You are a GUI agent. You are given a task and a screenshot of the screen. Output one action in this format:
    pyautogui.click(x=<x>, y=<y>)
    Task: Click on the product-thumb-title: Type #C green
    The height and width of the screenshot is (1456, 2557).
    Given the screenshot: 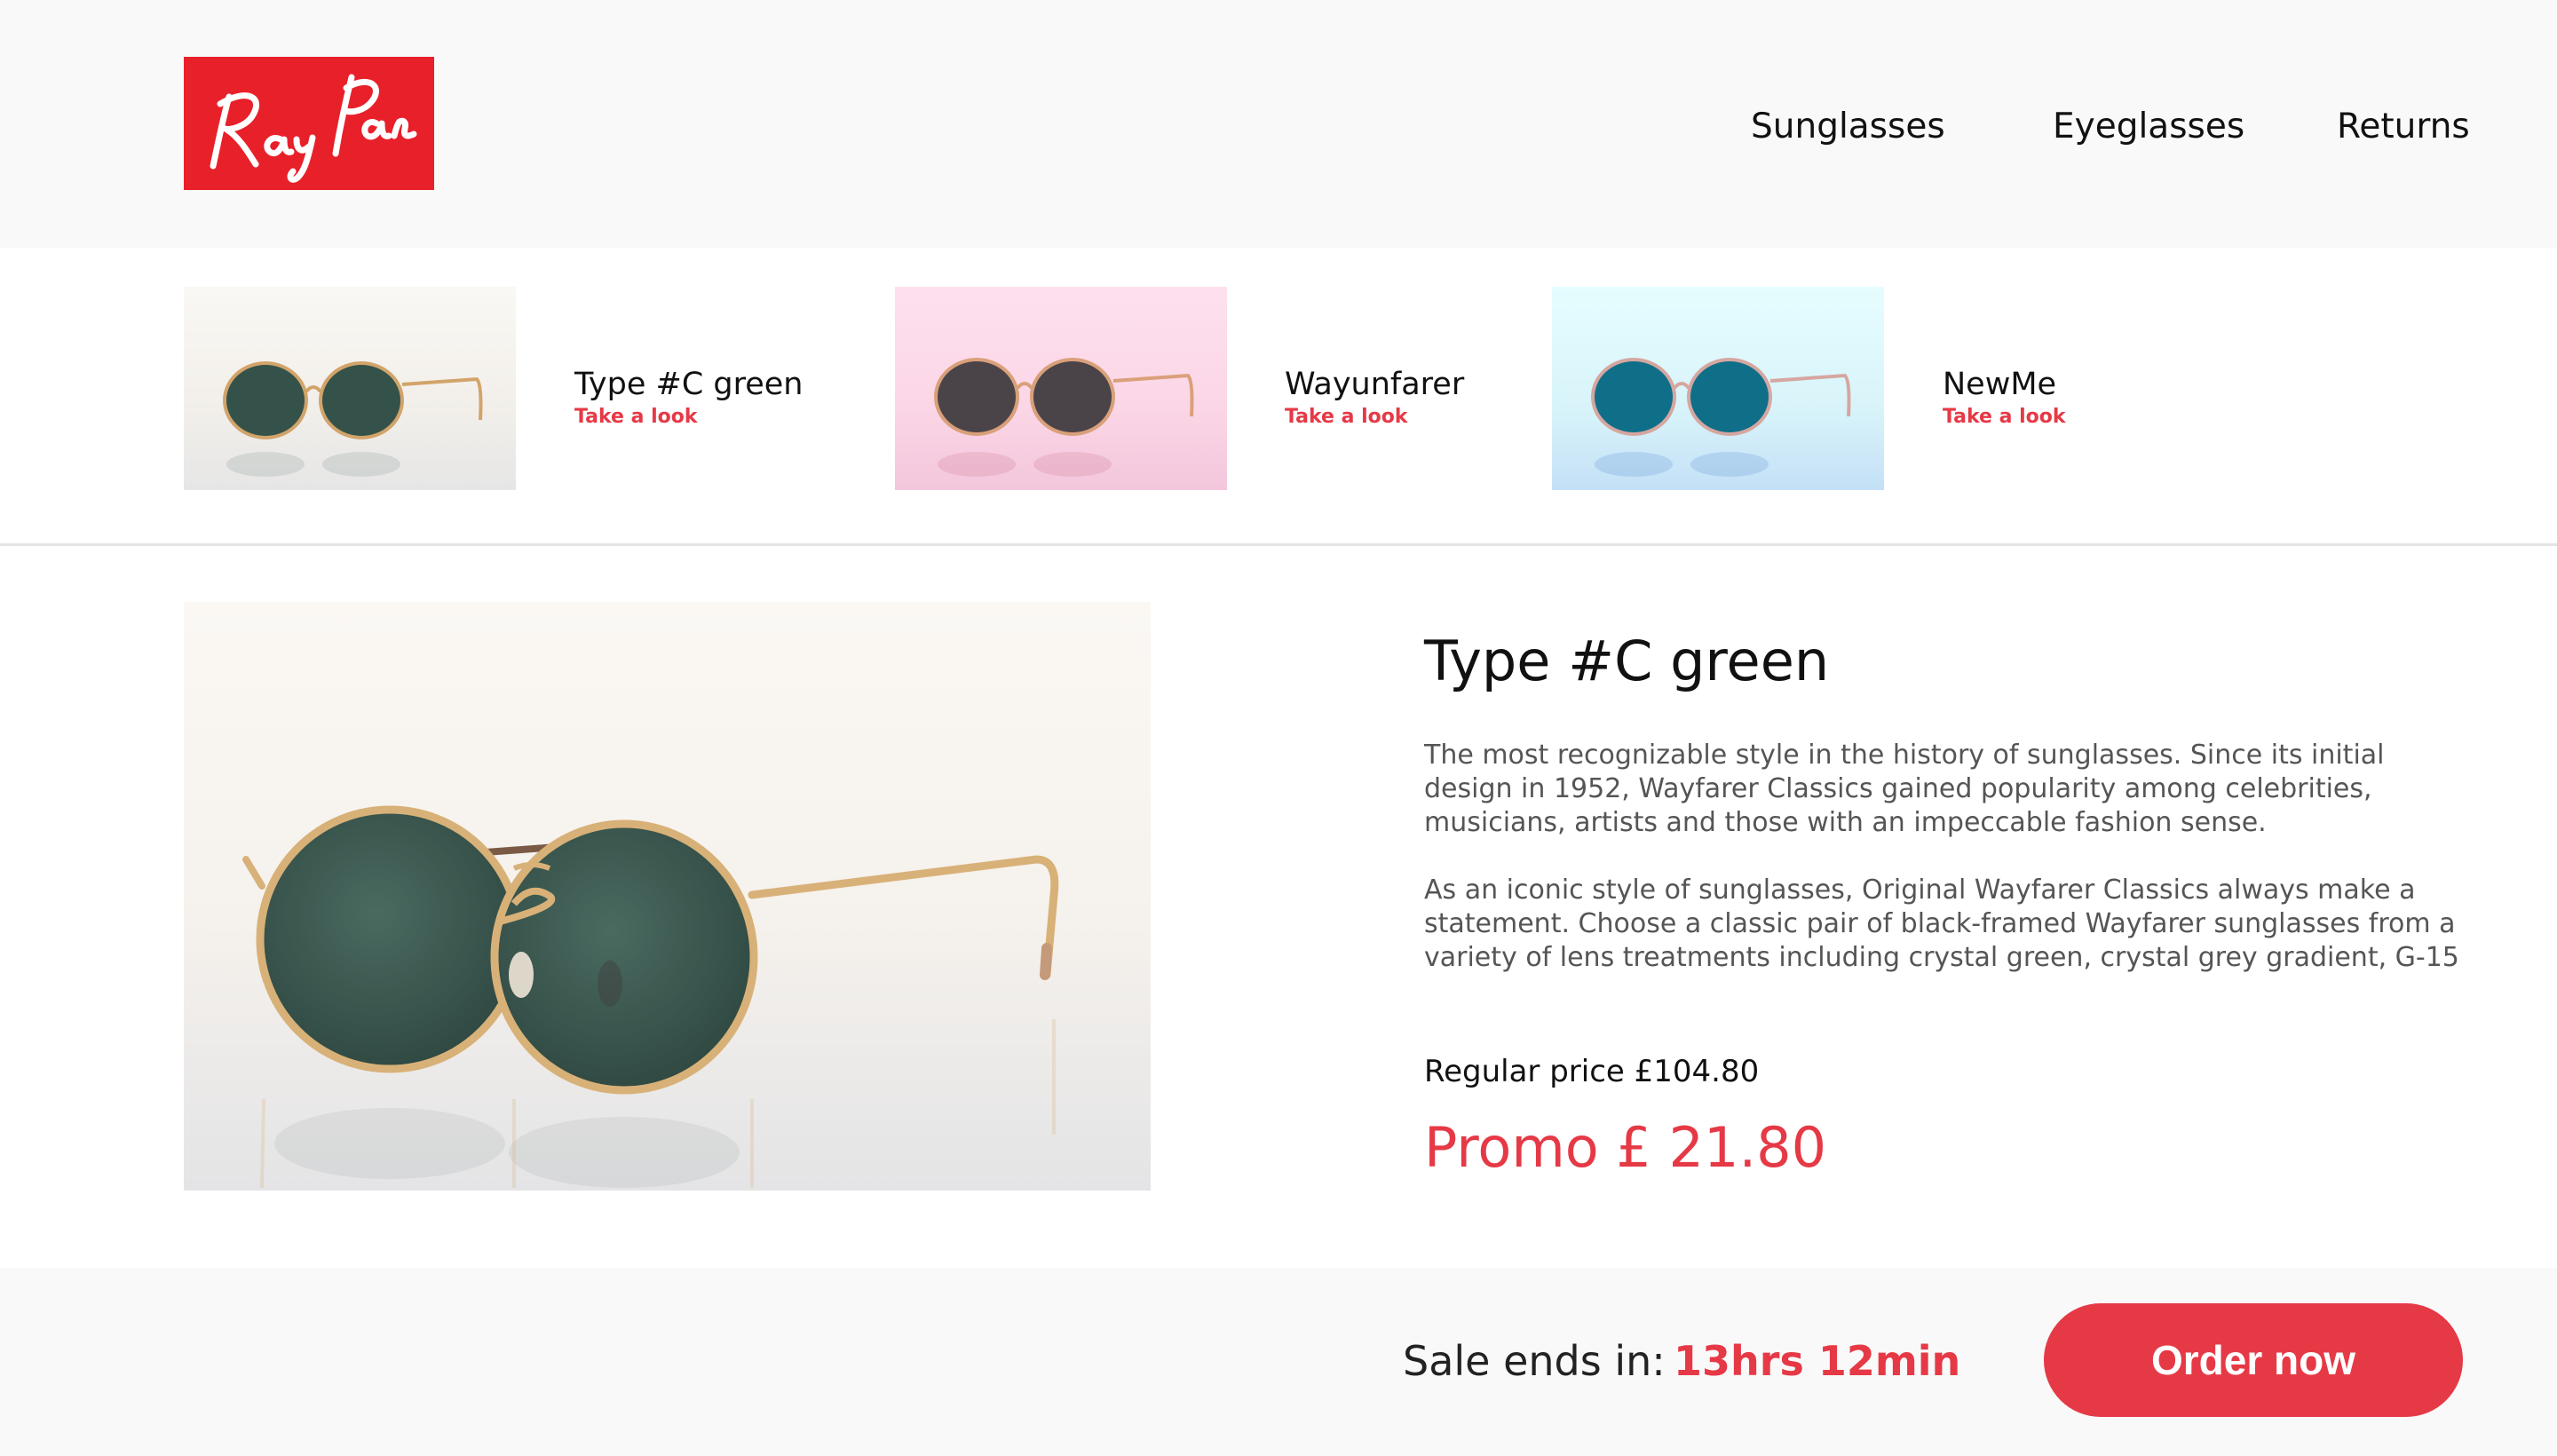 What is the action you would take?
    pyautogui.click(x=689, y=384)
    